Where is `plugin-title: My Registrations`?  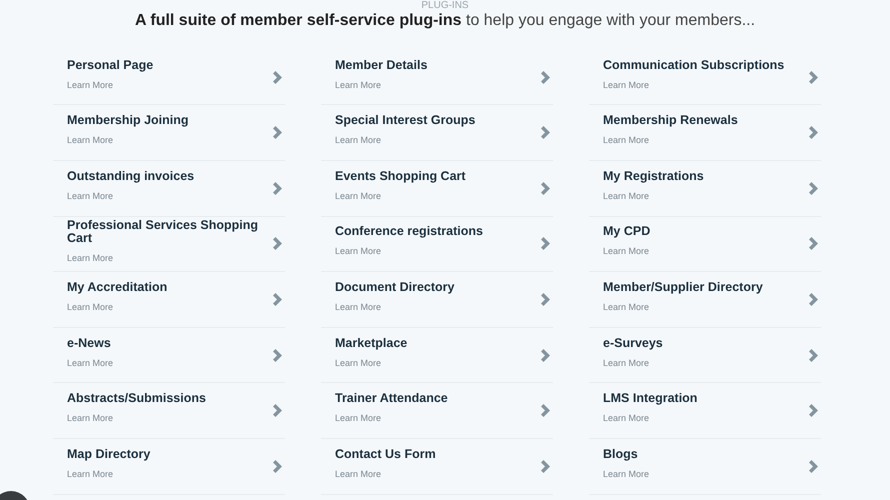 plugin-title: My Registrations is located at coordinates (653, 176).